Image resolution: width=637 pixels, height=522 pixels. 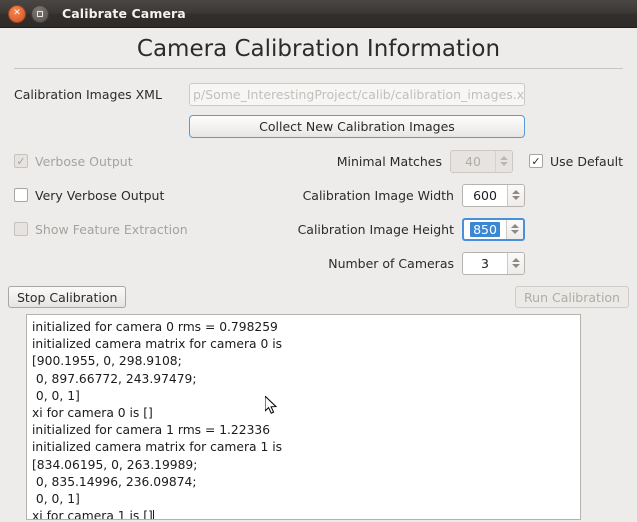 What do you see at coordinates (100, 195) in the screenshot?
I see `checkbox-very-verbose-output-label: Very Verbose Output` at bounding box center [100, 195].